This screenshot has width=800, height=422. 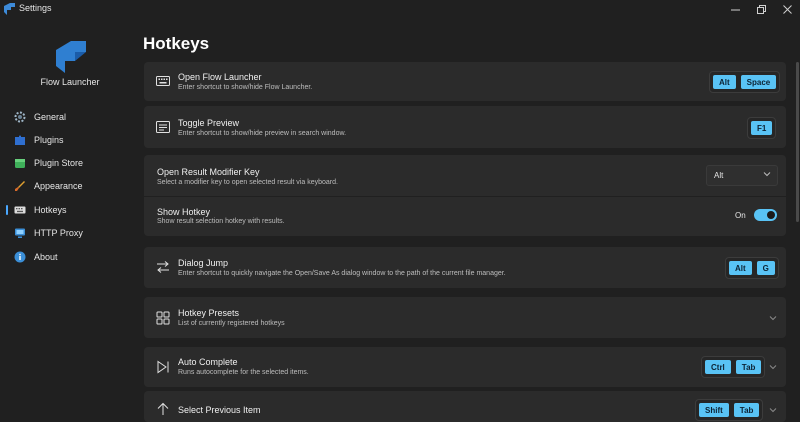 I want to click on preview-icon, so click(x=163, y=127).